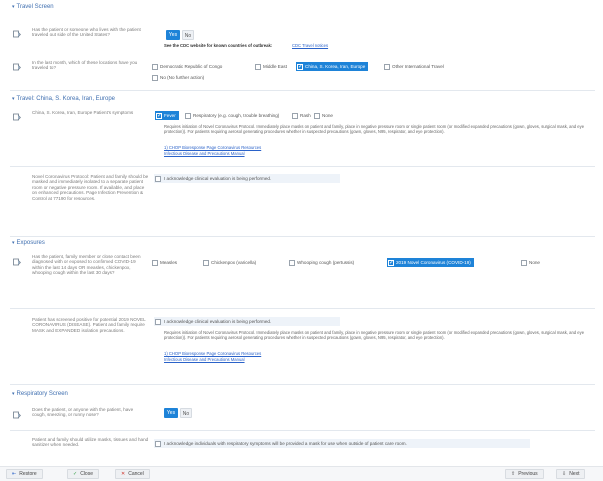 This screenshot has height=481, width=603. What do you see at coordinates (28, 474) in the screenshot?
I see `restore-label: Restore` at bounding box center [28, 474].